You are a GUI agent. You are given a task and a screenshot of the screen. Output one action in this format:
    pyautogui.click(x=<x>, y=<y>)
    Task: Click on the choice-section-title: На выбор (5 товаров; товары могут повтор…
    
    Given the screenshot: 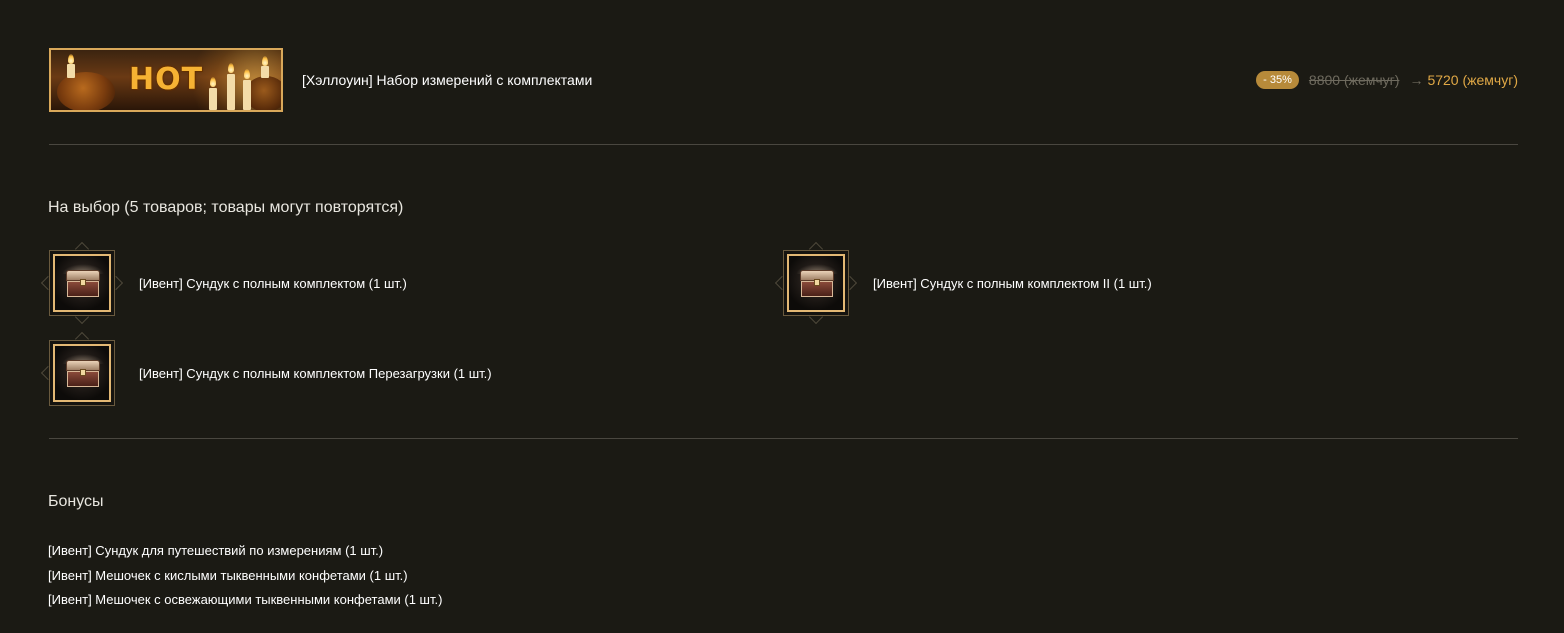 What is the action you would take?
    pyautogui.click(x=226, y=207)
    